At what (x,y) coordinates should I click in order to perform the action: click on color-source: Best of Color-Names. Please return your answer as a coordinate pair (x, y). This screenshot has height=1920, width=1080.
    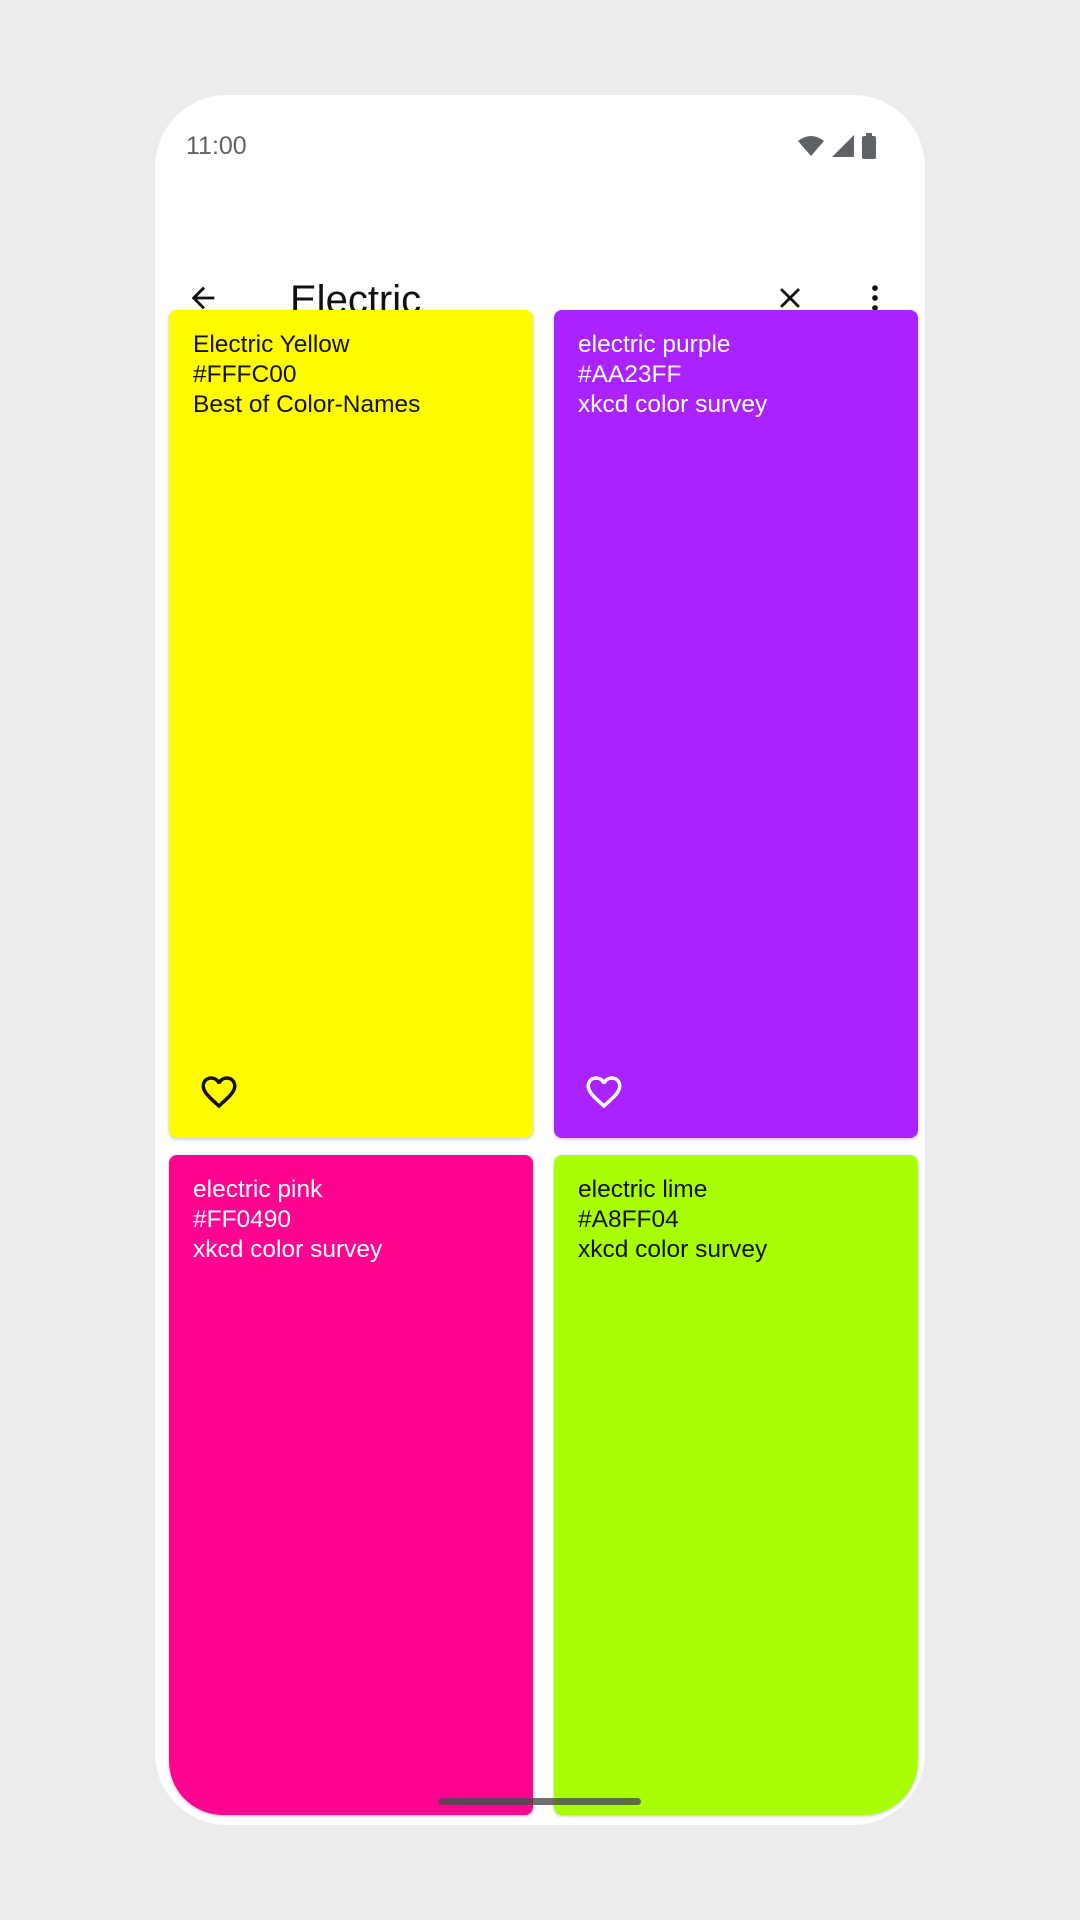
    Looking at the image, I should click on (307, 404).